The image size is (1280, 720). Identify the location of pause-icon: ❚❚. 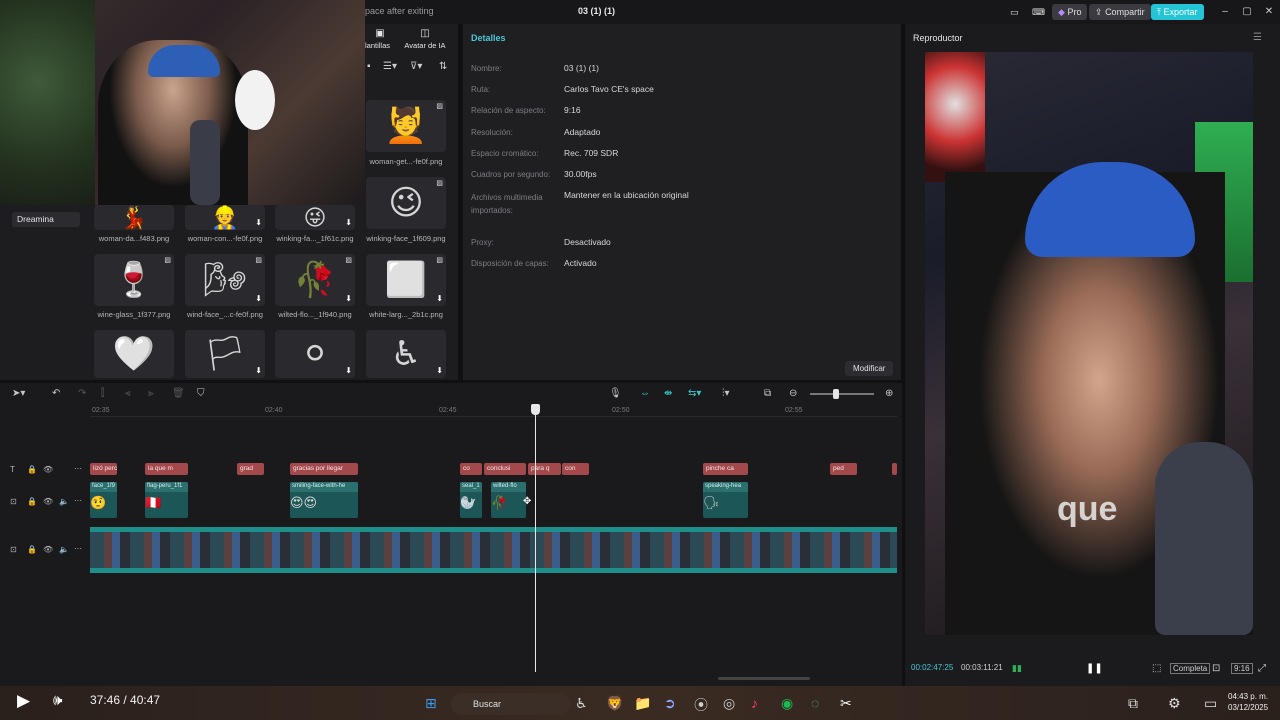
(1094, 668).